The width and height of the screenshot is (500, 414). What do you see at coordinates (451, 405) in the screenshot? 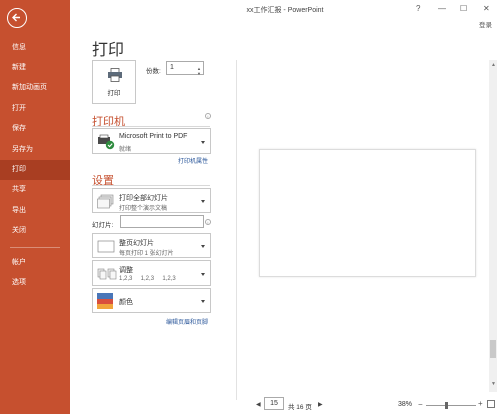
I see `zoom-slider` at bounding box center [451, 405].